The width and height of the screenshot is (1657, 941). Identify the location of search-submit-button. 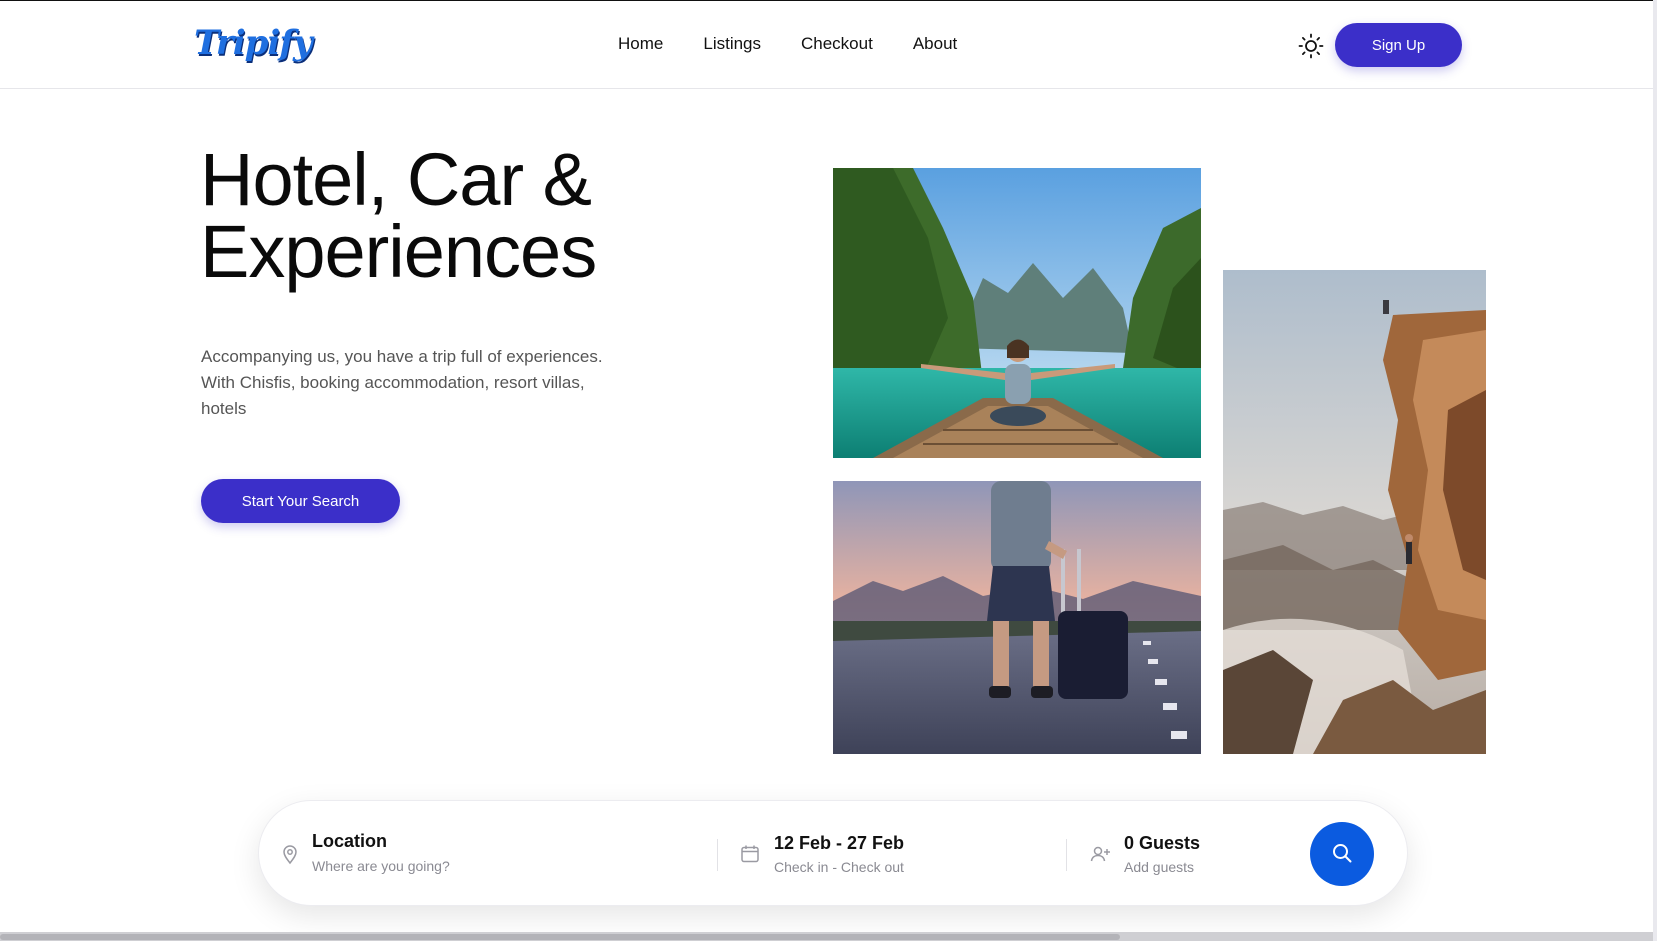
(1342, 854).